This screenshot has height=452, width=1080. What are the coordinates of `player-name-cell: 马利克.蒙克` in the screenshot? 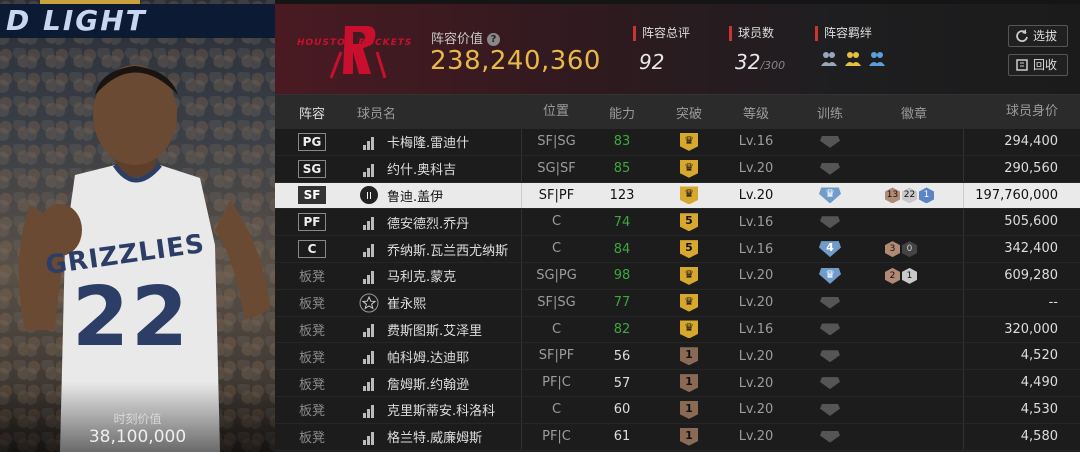 It's located at (435, 275).